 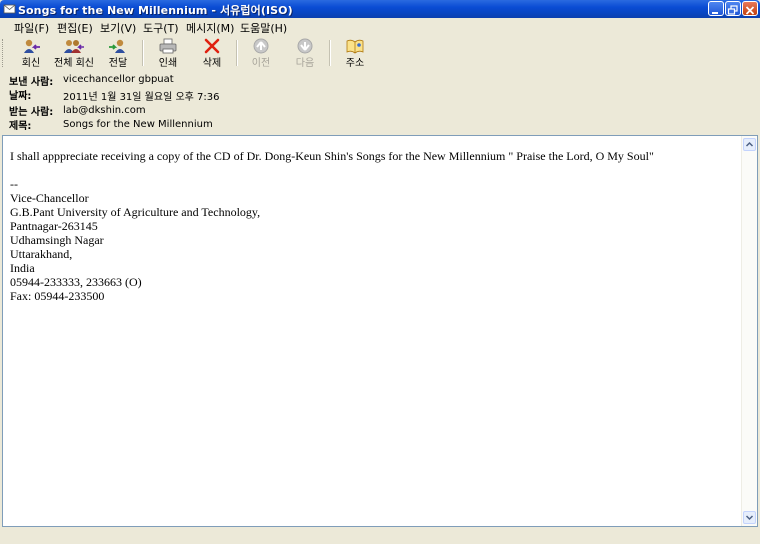 I want to click on addresses-button: 주소, so click(x=355, y=53).